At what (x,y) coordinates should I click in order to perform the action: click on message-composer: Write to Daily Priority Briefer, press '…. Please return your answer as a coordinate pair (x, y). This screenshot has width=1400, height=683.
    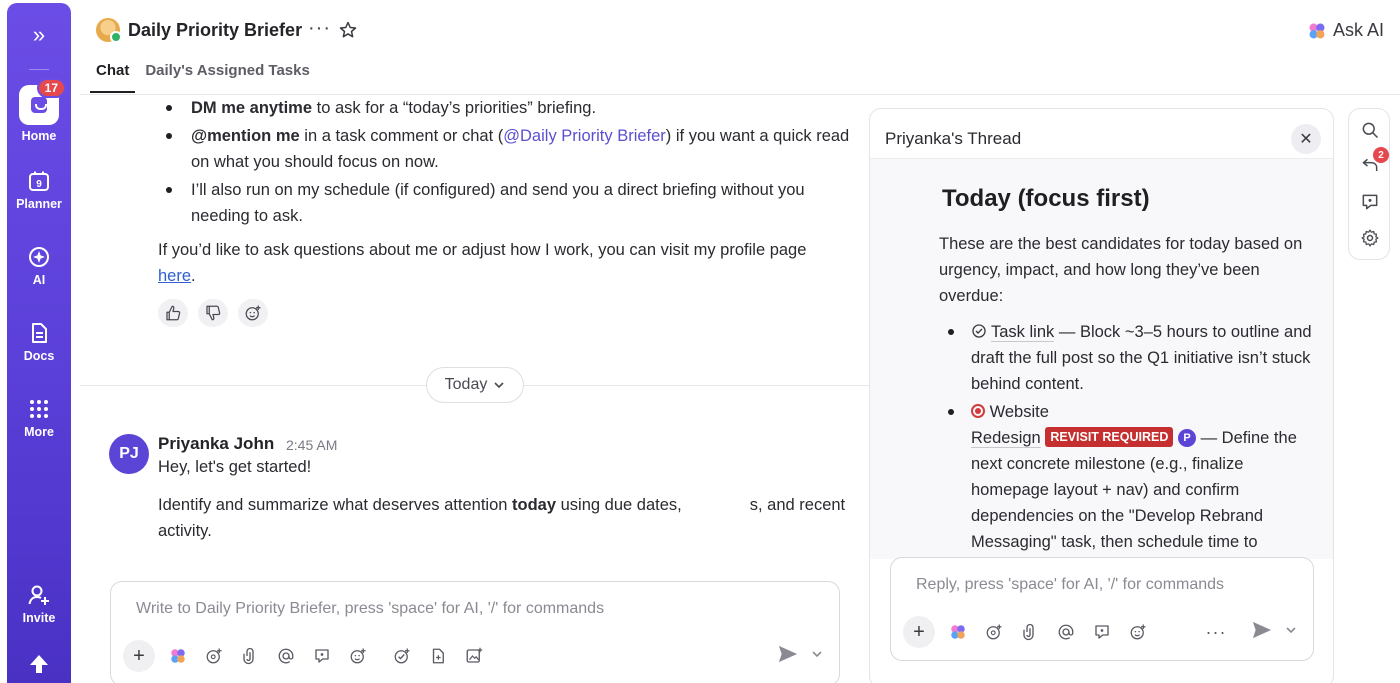
    Looking at the image, I should click on (475, 632).